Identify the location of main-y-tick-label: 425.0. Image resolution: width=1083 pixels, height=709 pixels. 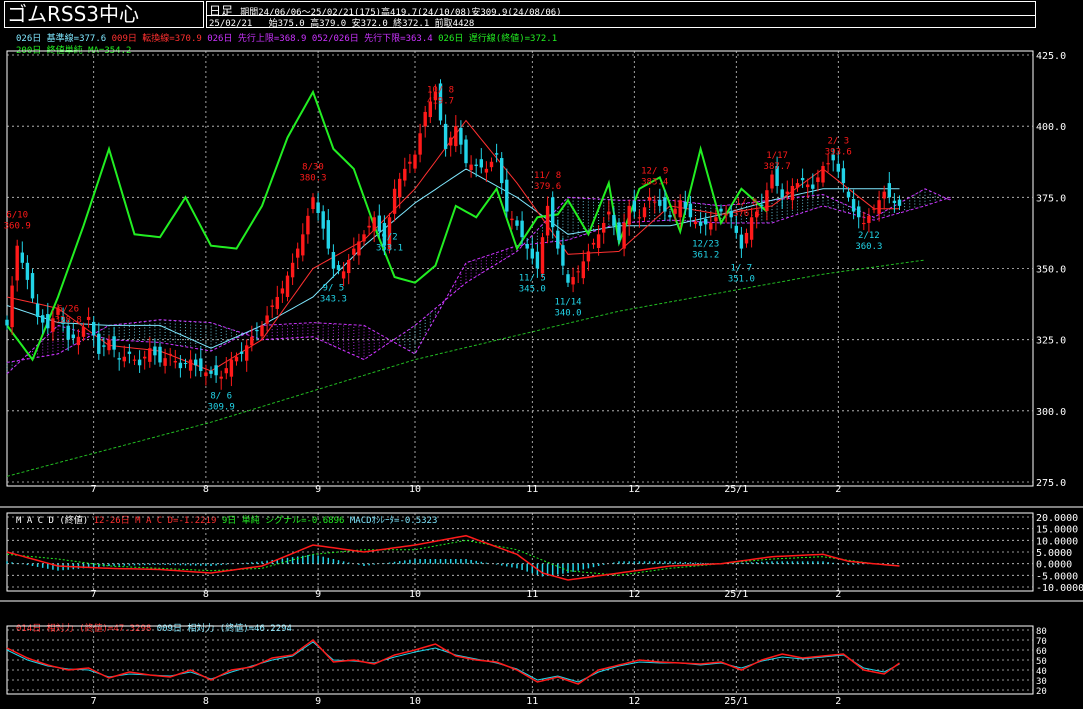
(1051, 56).